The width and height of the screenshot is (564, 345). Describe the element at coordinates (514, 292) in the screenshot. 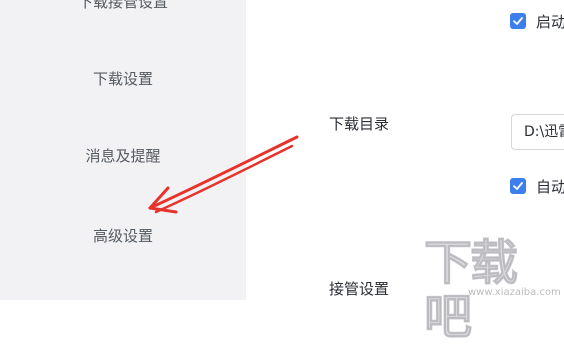

I see `watermark-url: www.xiazaiba.com` at that location.